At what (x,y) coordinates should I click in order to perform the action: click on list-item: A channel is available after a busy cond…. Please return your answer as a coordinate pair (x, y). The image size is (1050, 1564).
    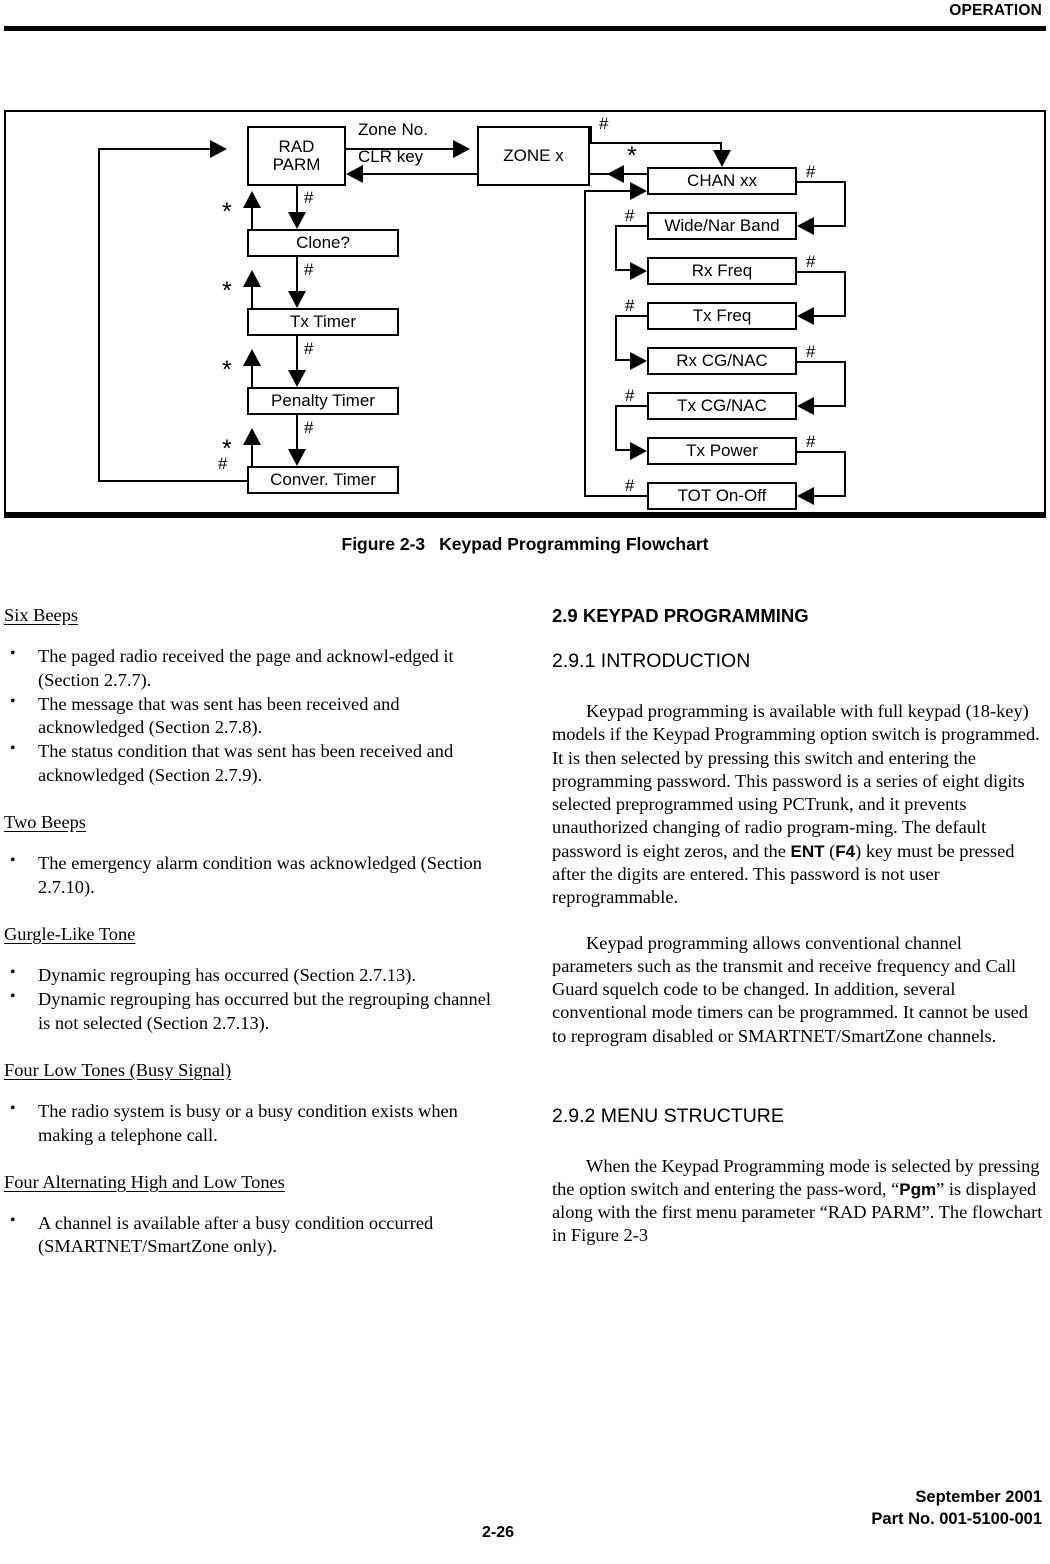
    Looking at the image, I should click on (250, 1235).